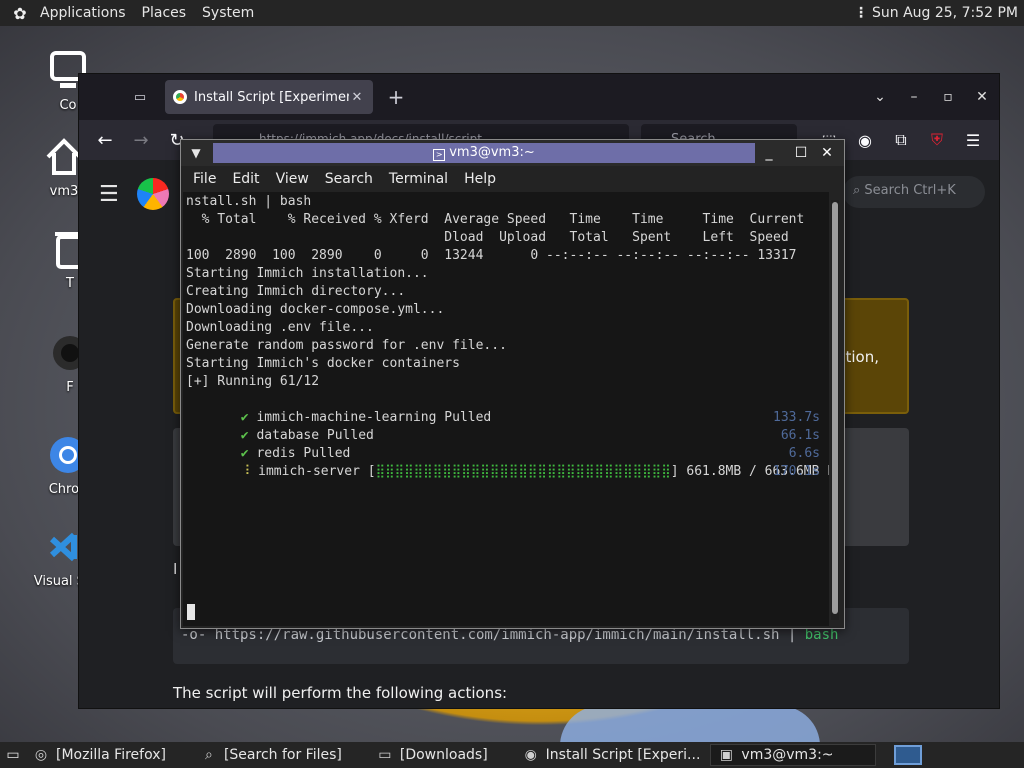  What do you see at coordinates (271, 97) in the screenshot?
I see `tab-title: Install Script [Experimental]` at bounding box center [271, 97].